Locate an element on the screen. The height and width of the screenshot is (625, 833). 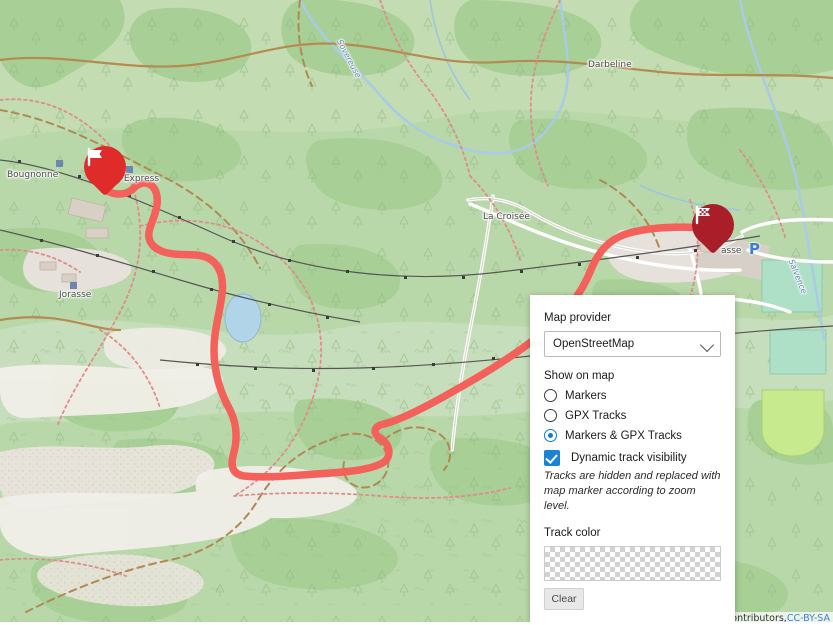
parking-icon: P is located at coordinates (754, 249).